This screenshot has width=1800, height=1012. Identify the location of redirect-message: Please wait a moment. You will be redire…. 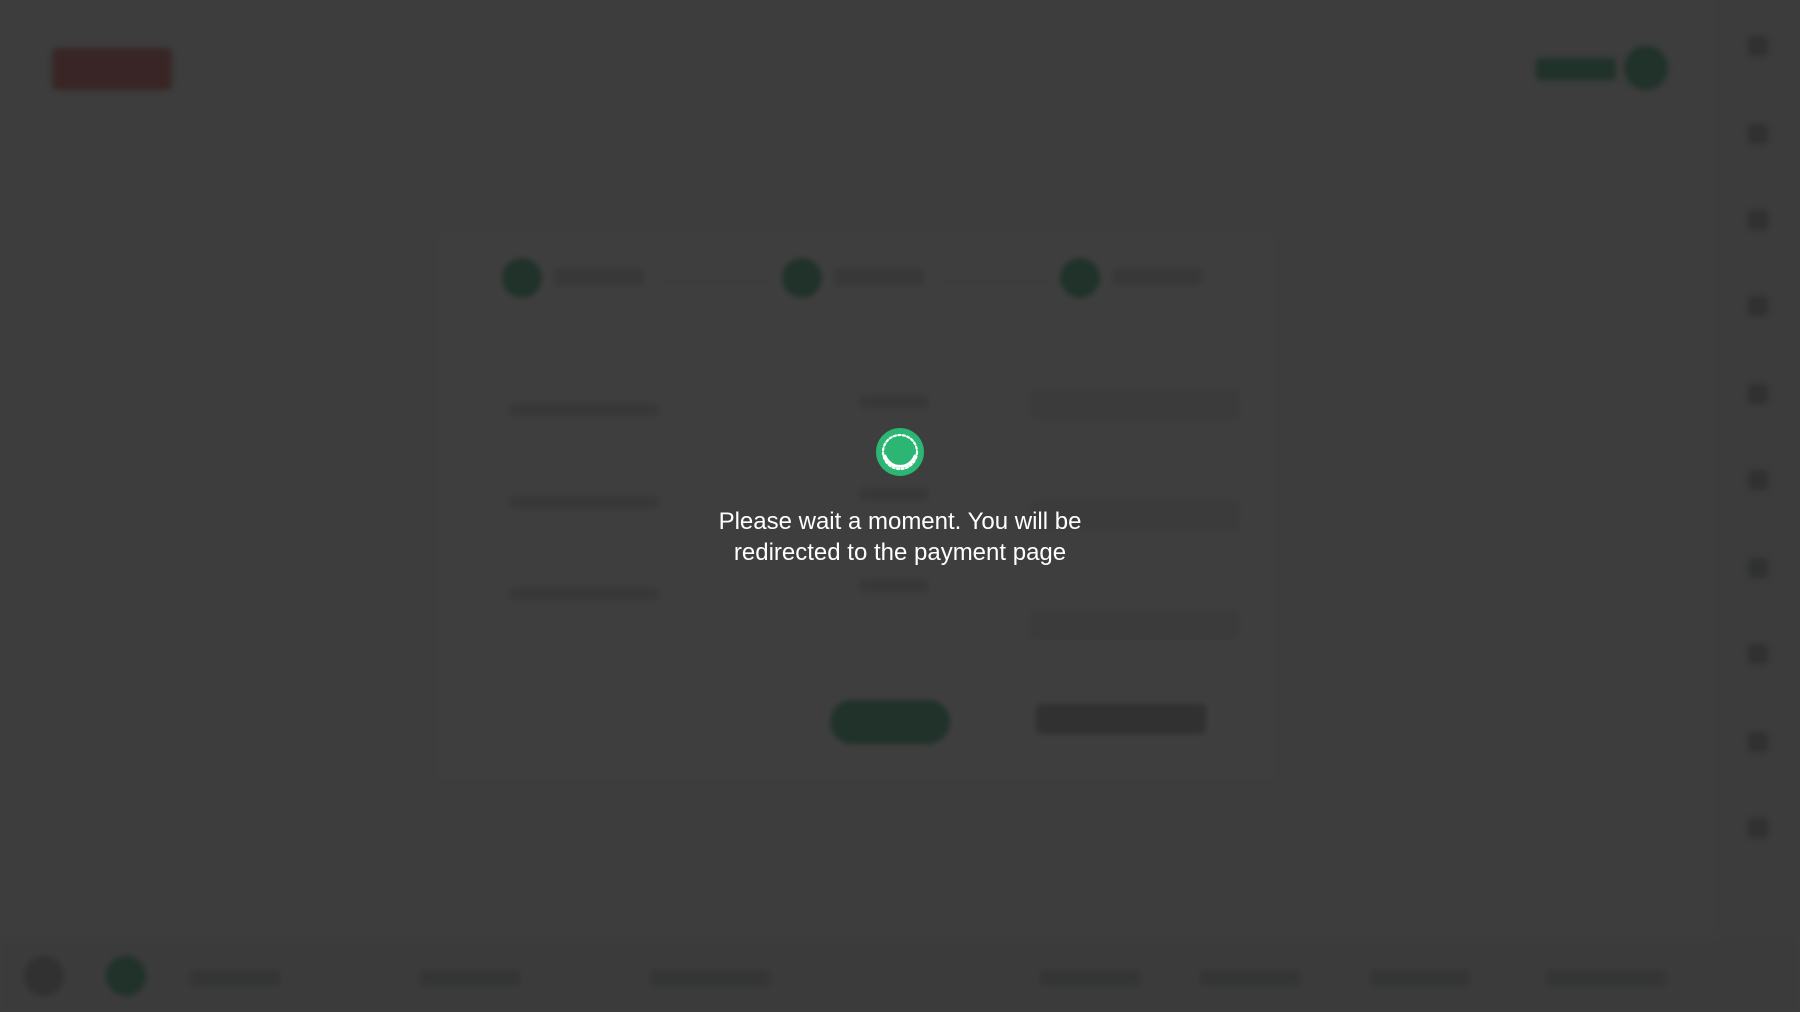
(900, 537).